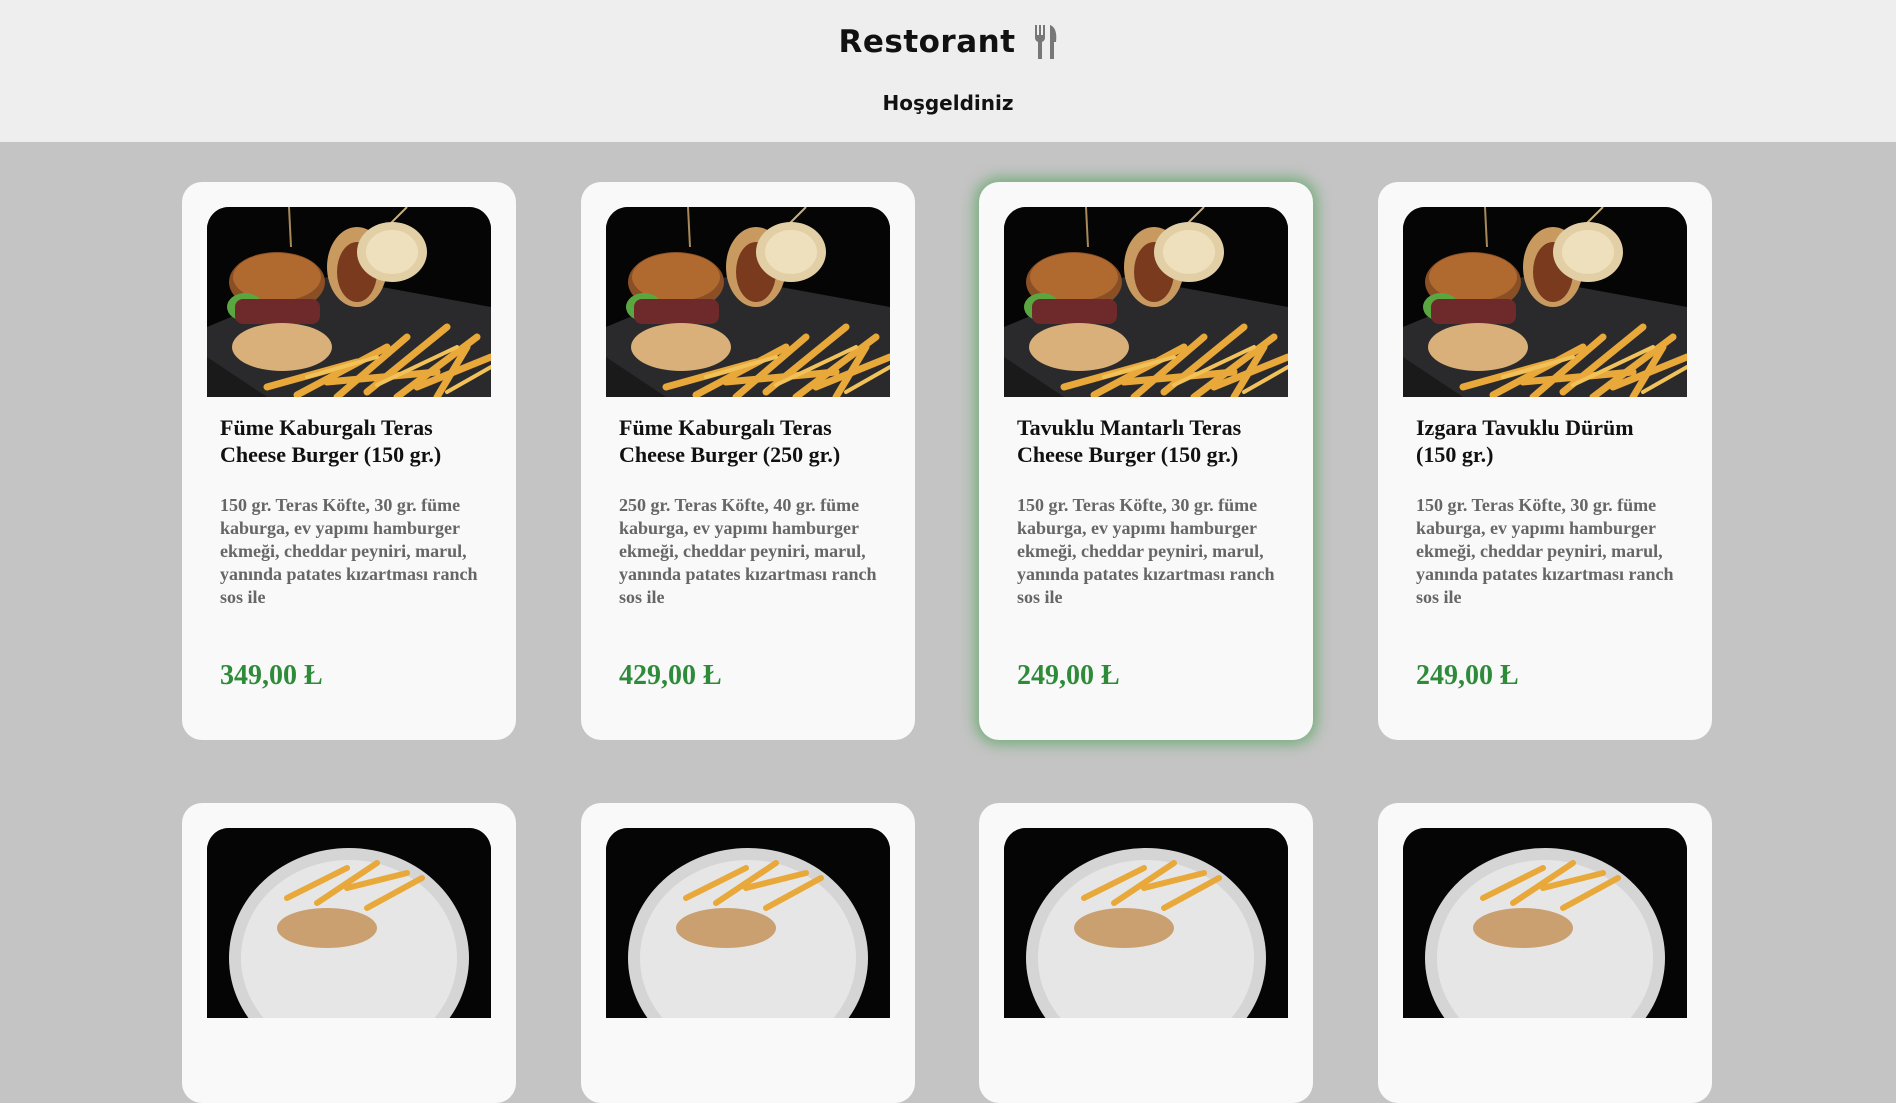 The height and width of the screenshot is (1103, 1896). What do you see at coordinates (948, 103) in the screenshot?
I see `welcome-text: Hoşgeldiniz` at bounding box center [948, 103].